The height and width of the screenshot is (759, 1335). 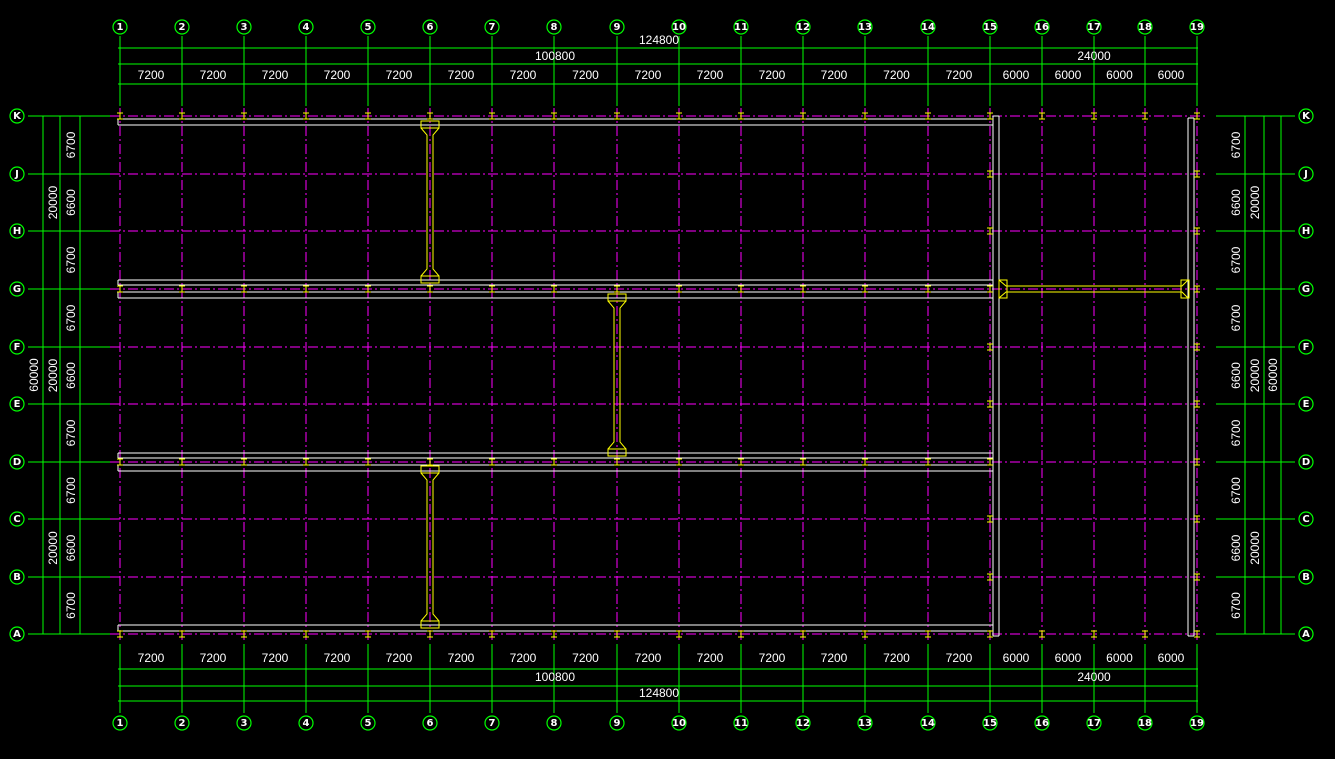 What do you see at coordinates (1305, 174) in the screenshot?
I see `axis-bubble-right-J-label: J` at bounding box center [1305, 174].